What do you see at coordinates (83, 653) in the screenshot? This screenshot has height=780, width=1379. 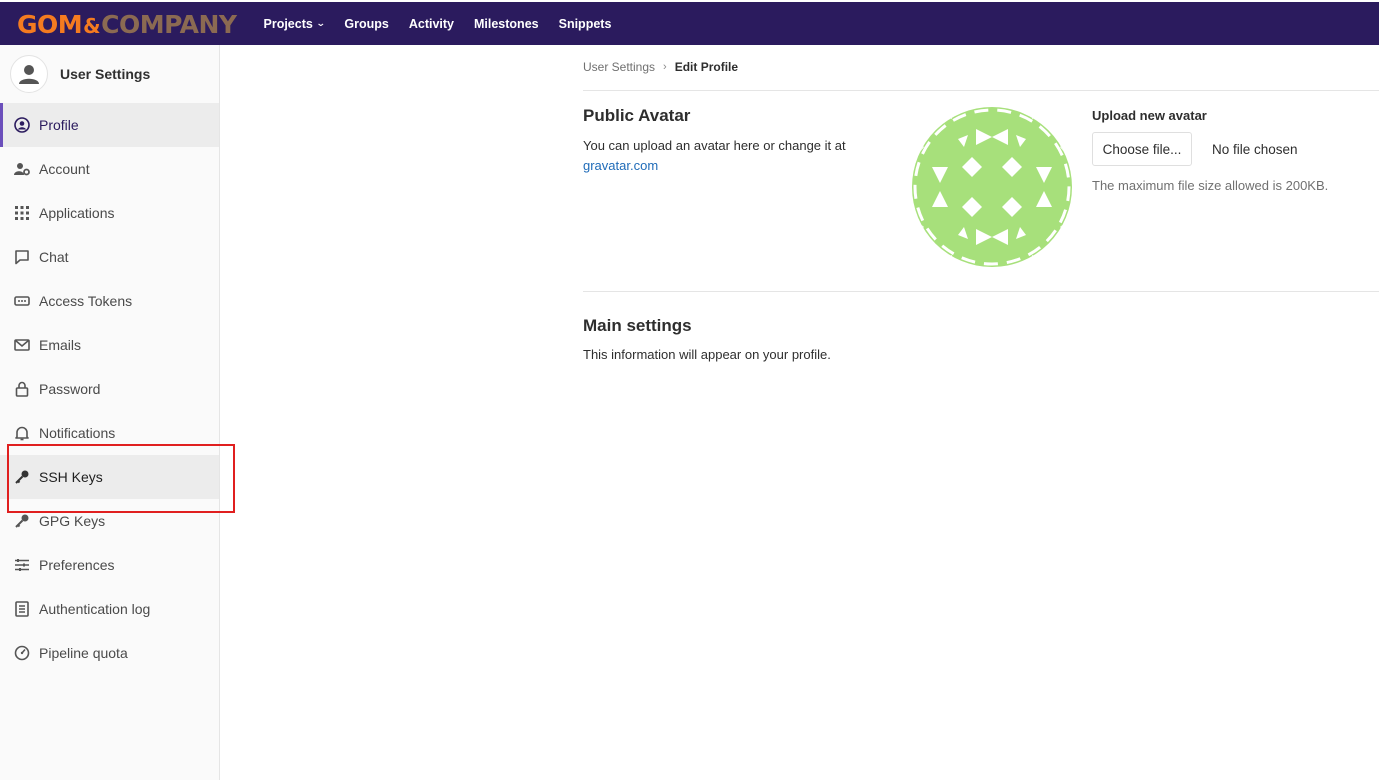 I see `sidebar-item-label: Pipeline quota` at bounding box center [83, 653].